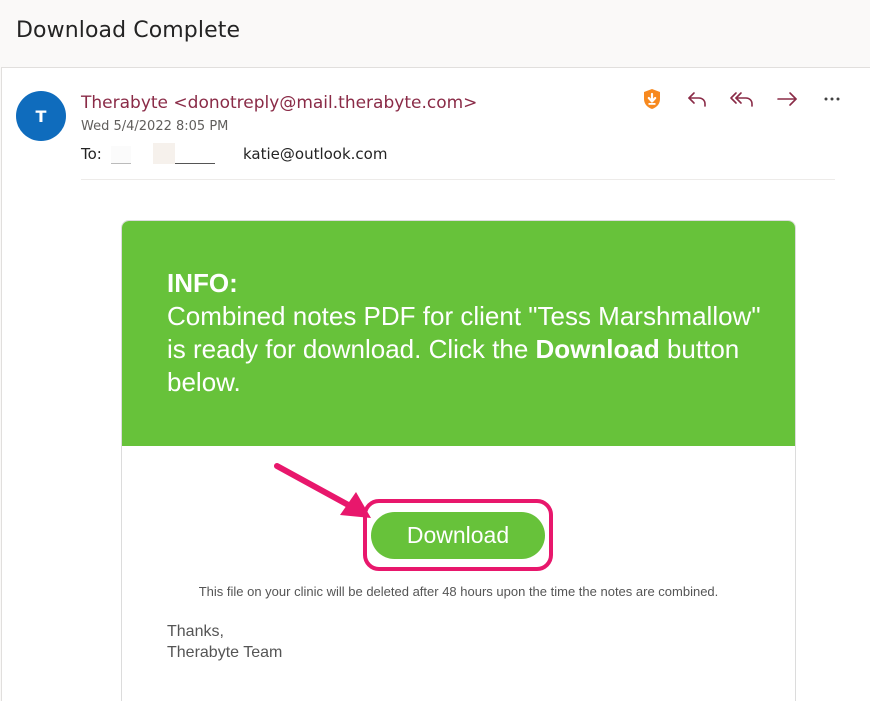  I want to click on signature-block: Thanks, Therabyte Team, so click(224, 642).